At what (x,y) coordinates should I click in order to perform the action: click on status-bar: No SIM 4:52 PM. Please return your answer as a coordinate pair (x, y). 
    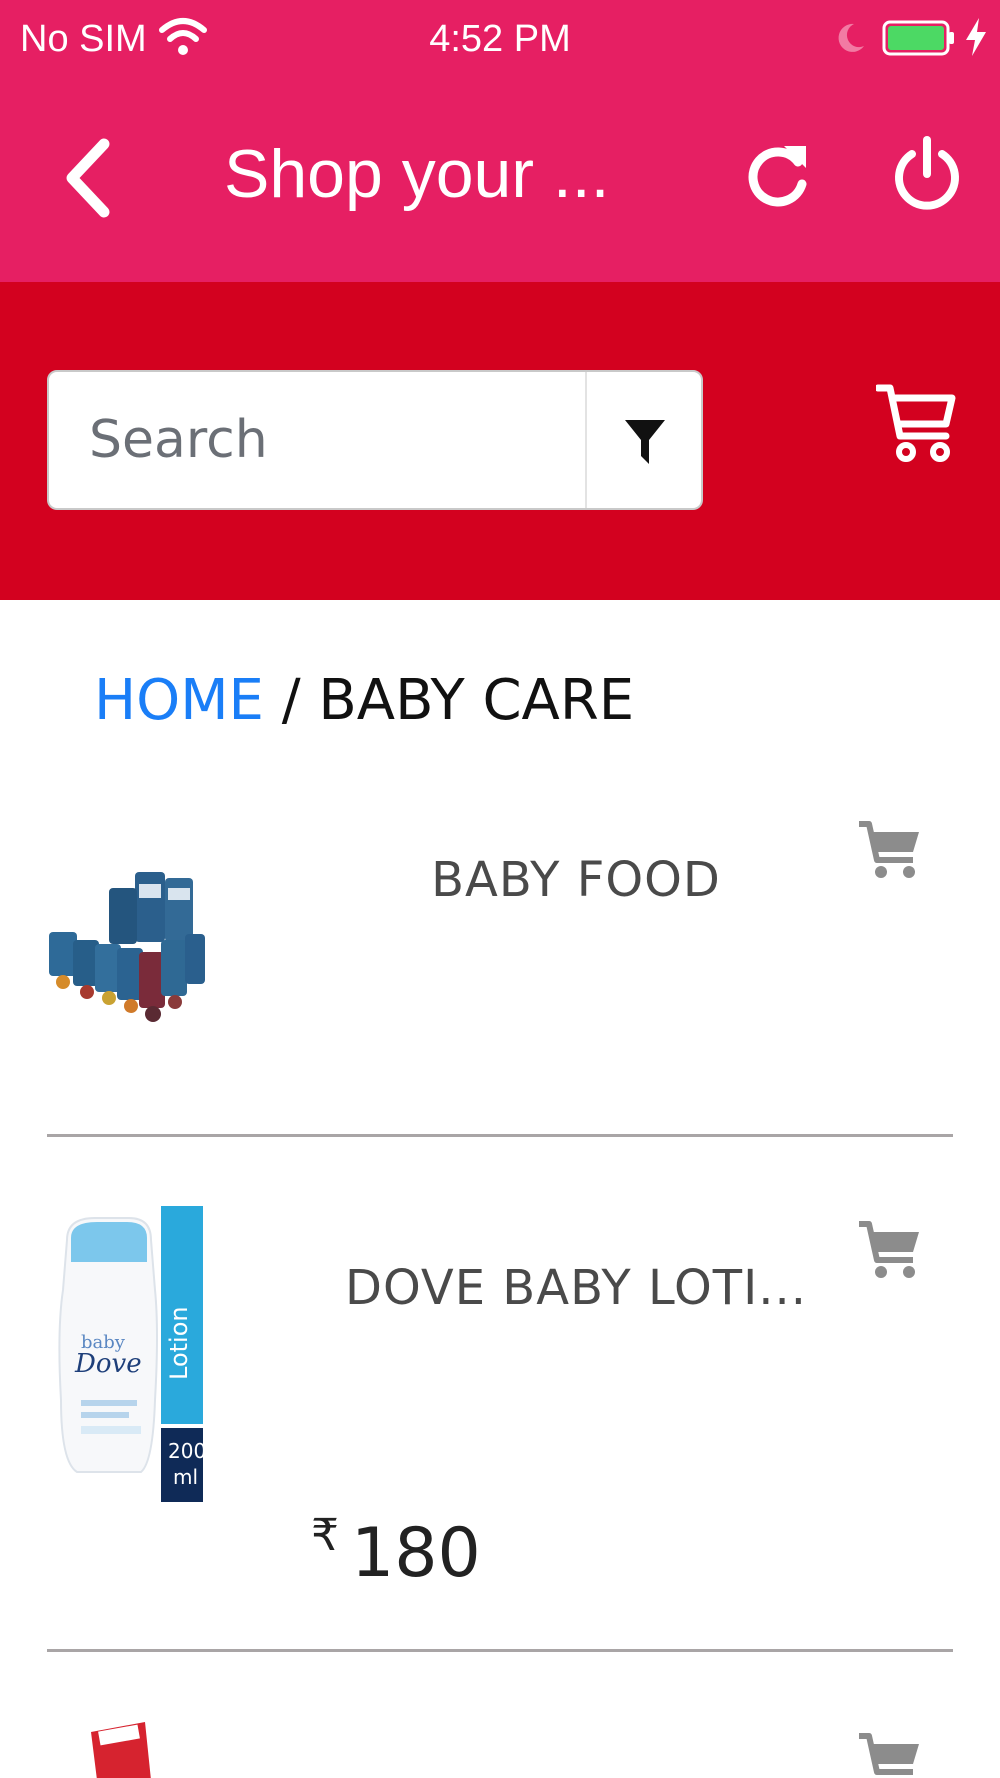
    Looking at the image, I should click on (500, 40).